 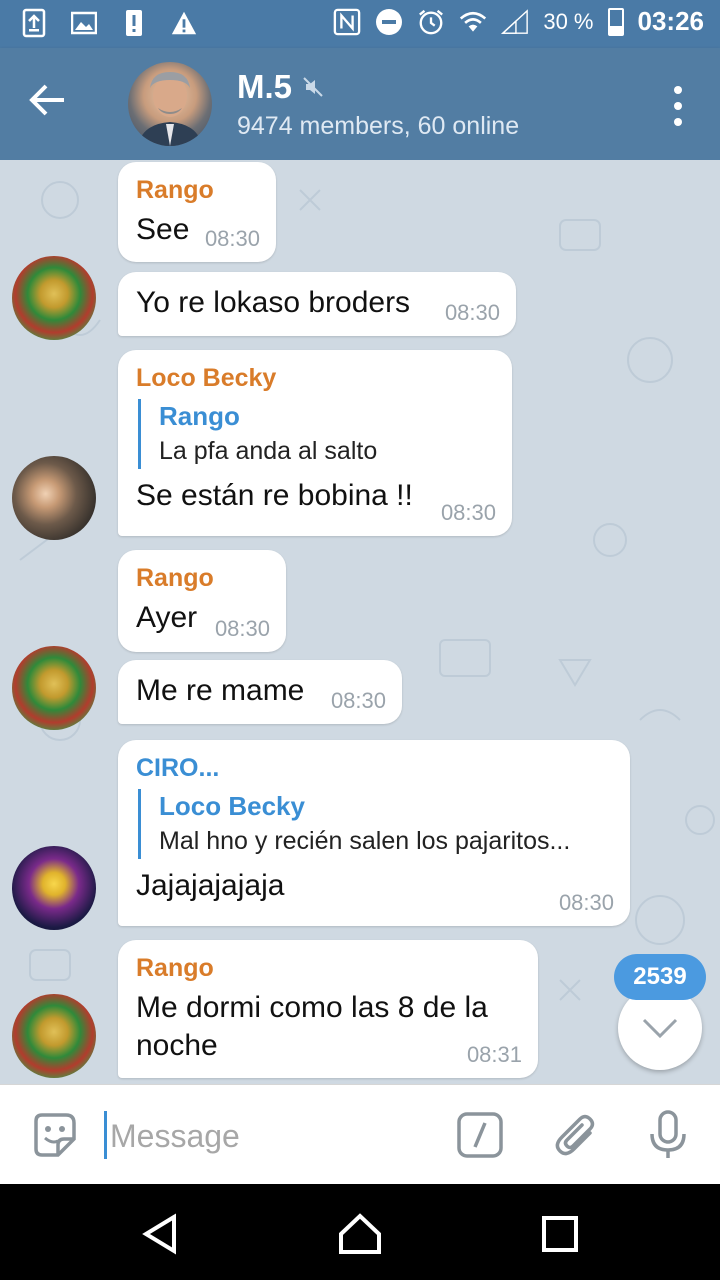 What do you see at coordinates (202, 601) in the screenshot?
I see `message-bubble: Rango Ayer 08:30` at bounding box center [202, 601].